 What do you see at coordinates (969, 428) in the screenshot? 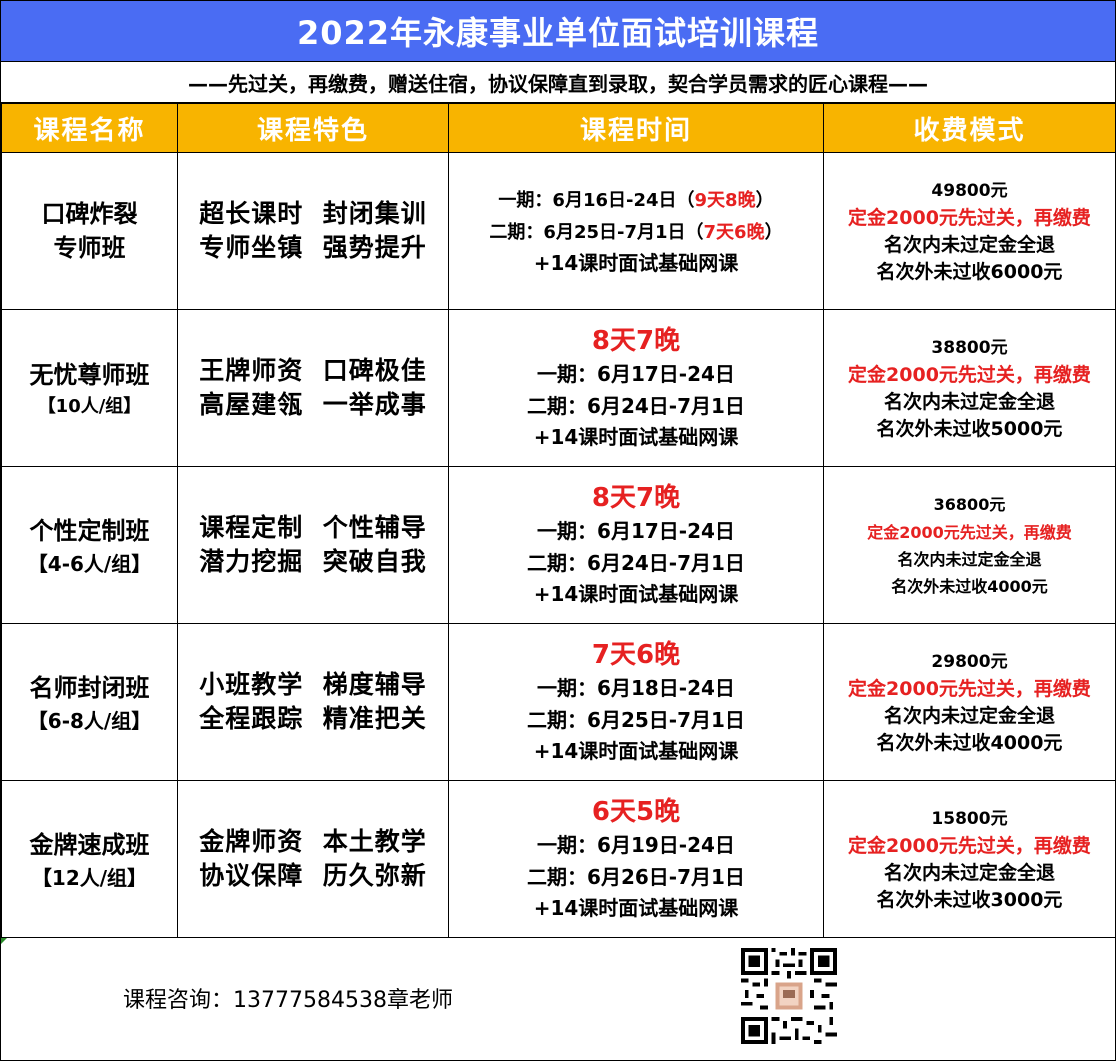
I see `refund-out-rank: 名次外未过收5000元` at bounding box center [969, 428].